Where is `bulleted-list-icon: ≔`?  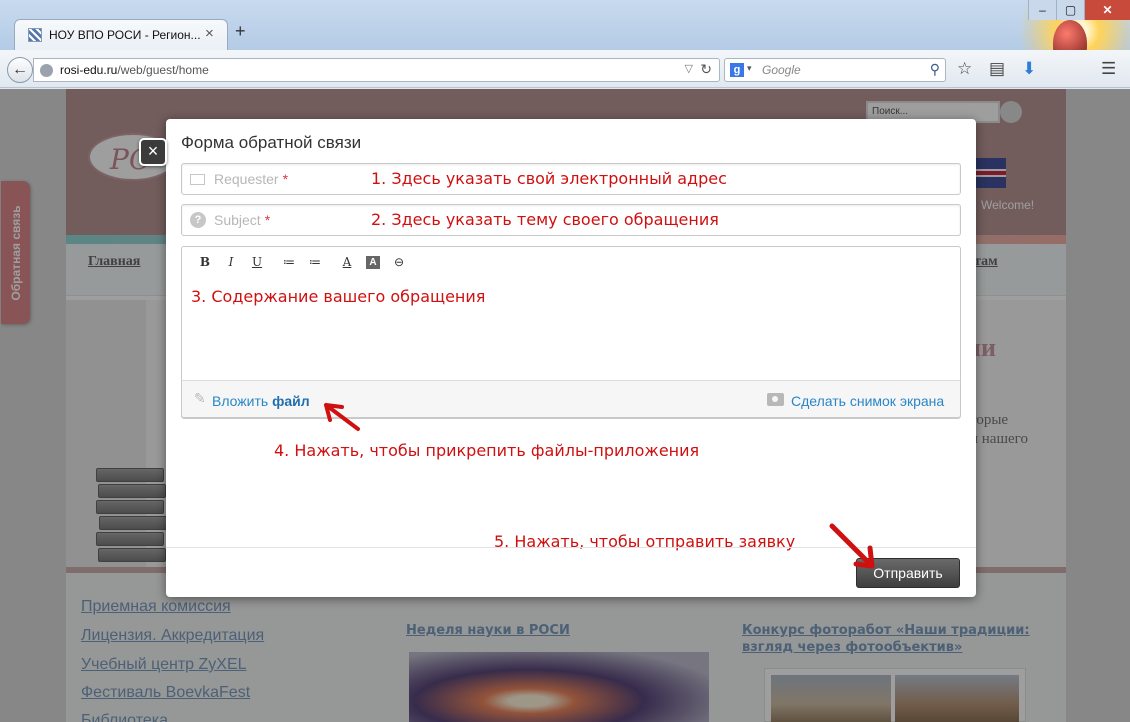
bulleted-list-icon: ≔ is located at coordinates (289, 262).